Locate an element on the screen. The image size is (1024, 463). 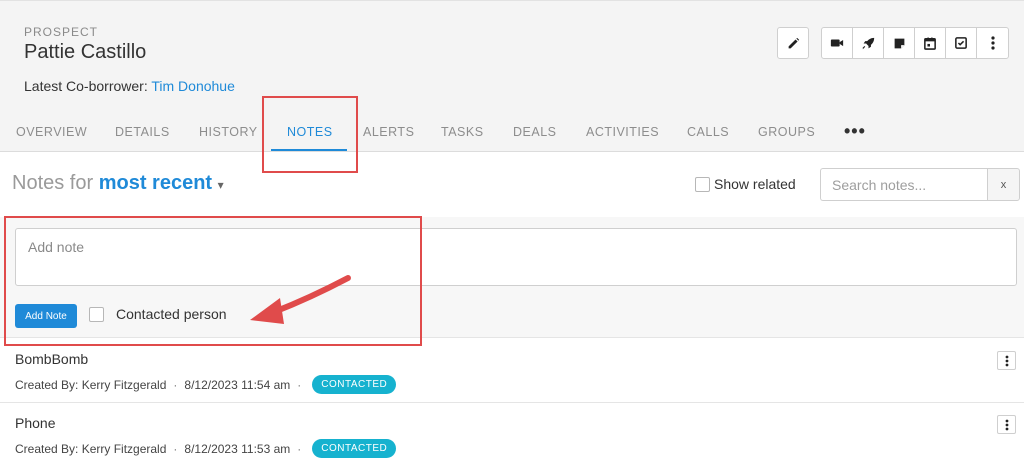
task-button is located at coordinates (961, 43).